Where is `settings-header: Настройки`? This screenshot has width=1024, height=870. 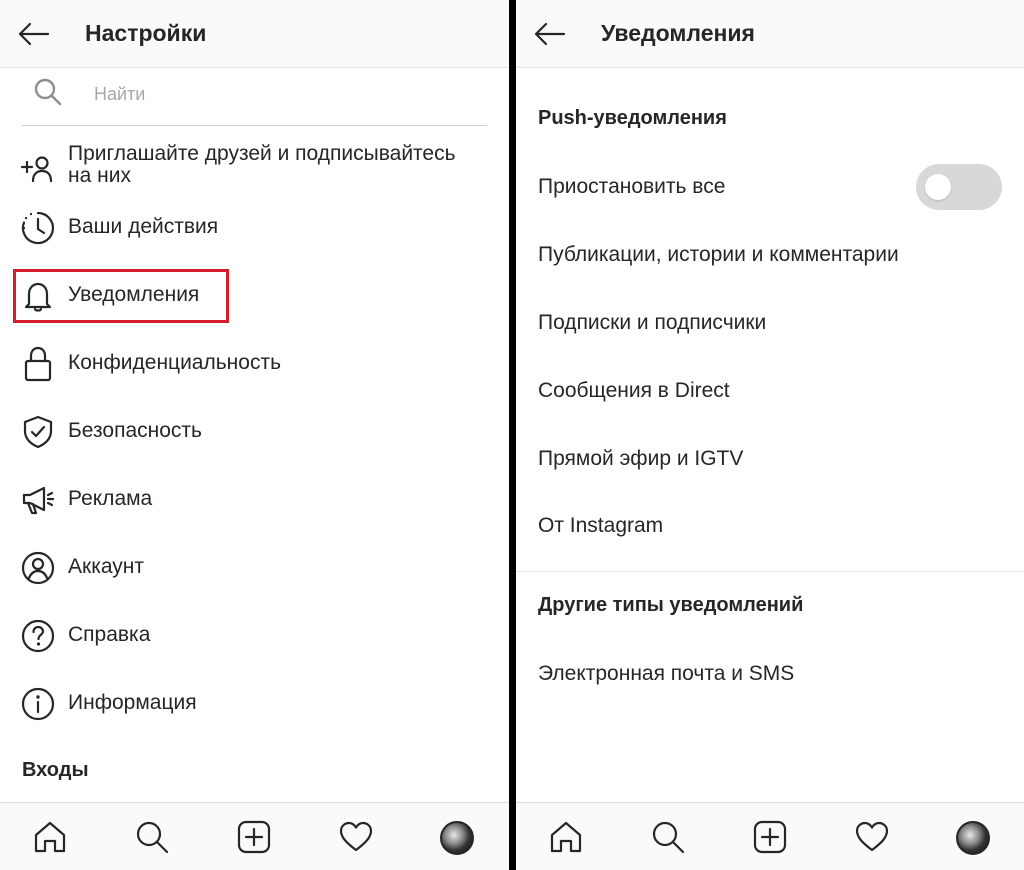 settings-header: Настройки is located at coordinates (254, 34).